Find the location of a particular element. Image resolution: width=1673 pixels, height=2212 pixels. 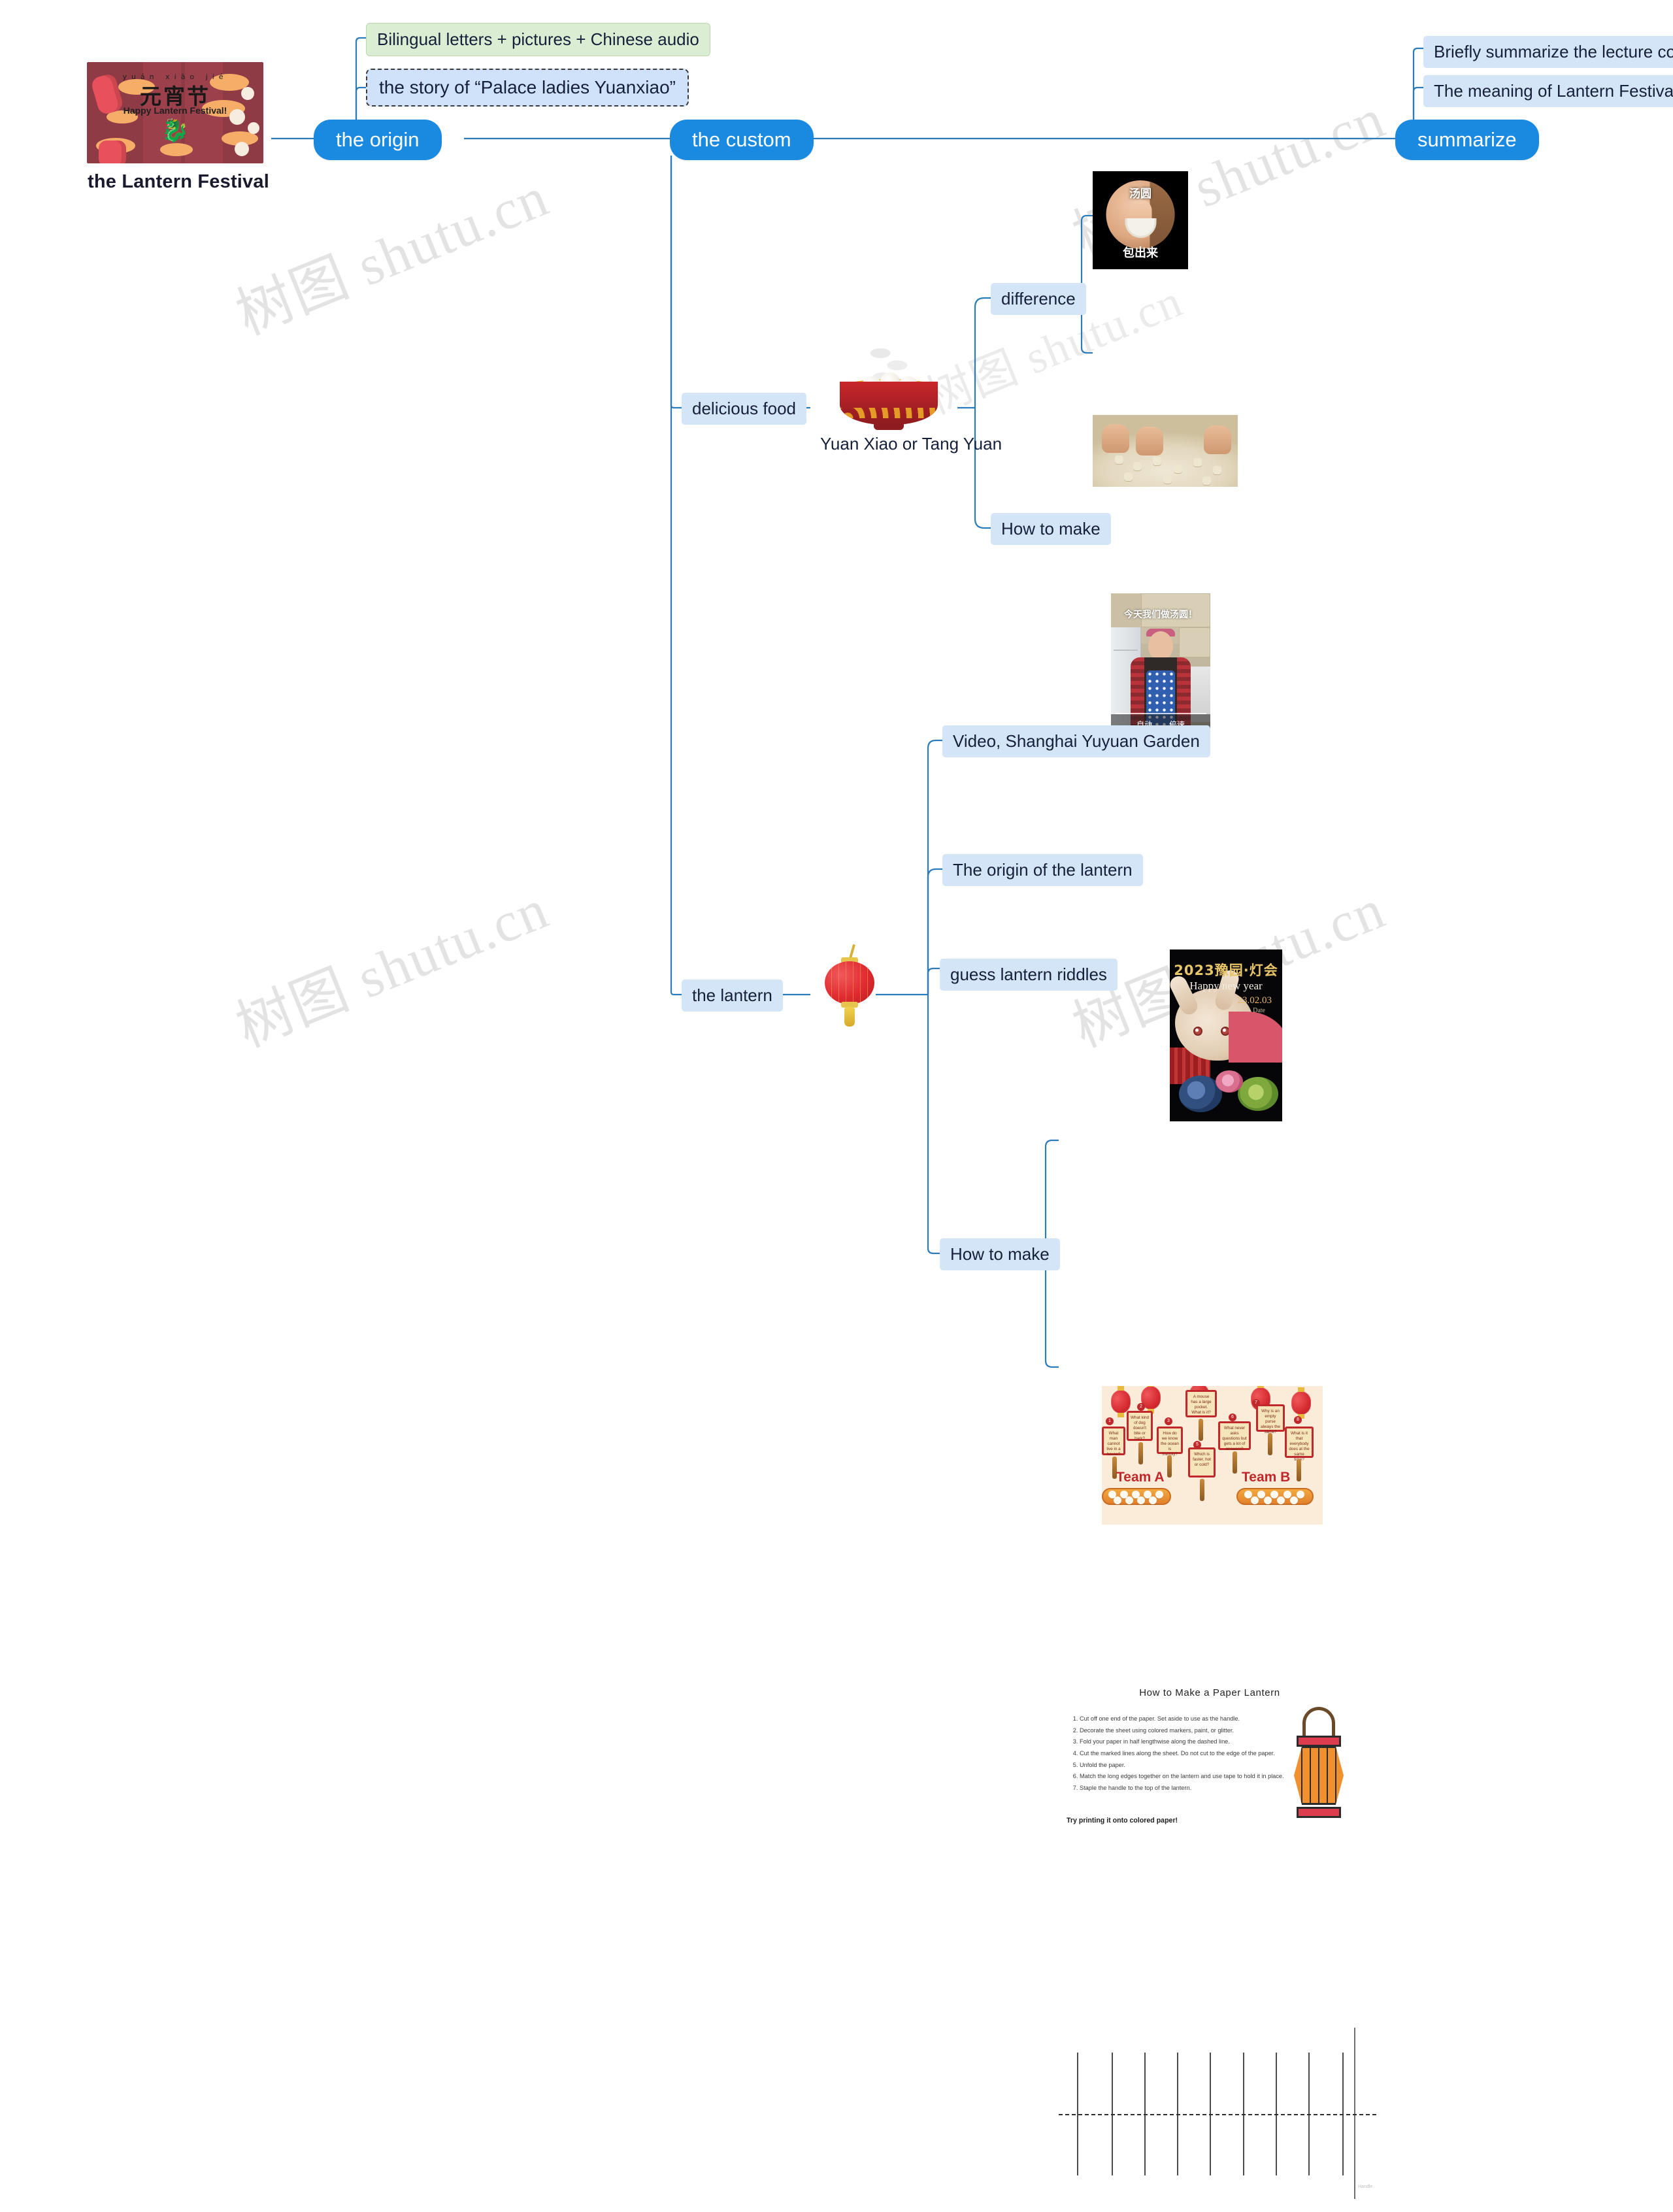

node-the-origin: the origin is located at coordinates (378, 140).